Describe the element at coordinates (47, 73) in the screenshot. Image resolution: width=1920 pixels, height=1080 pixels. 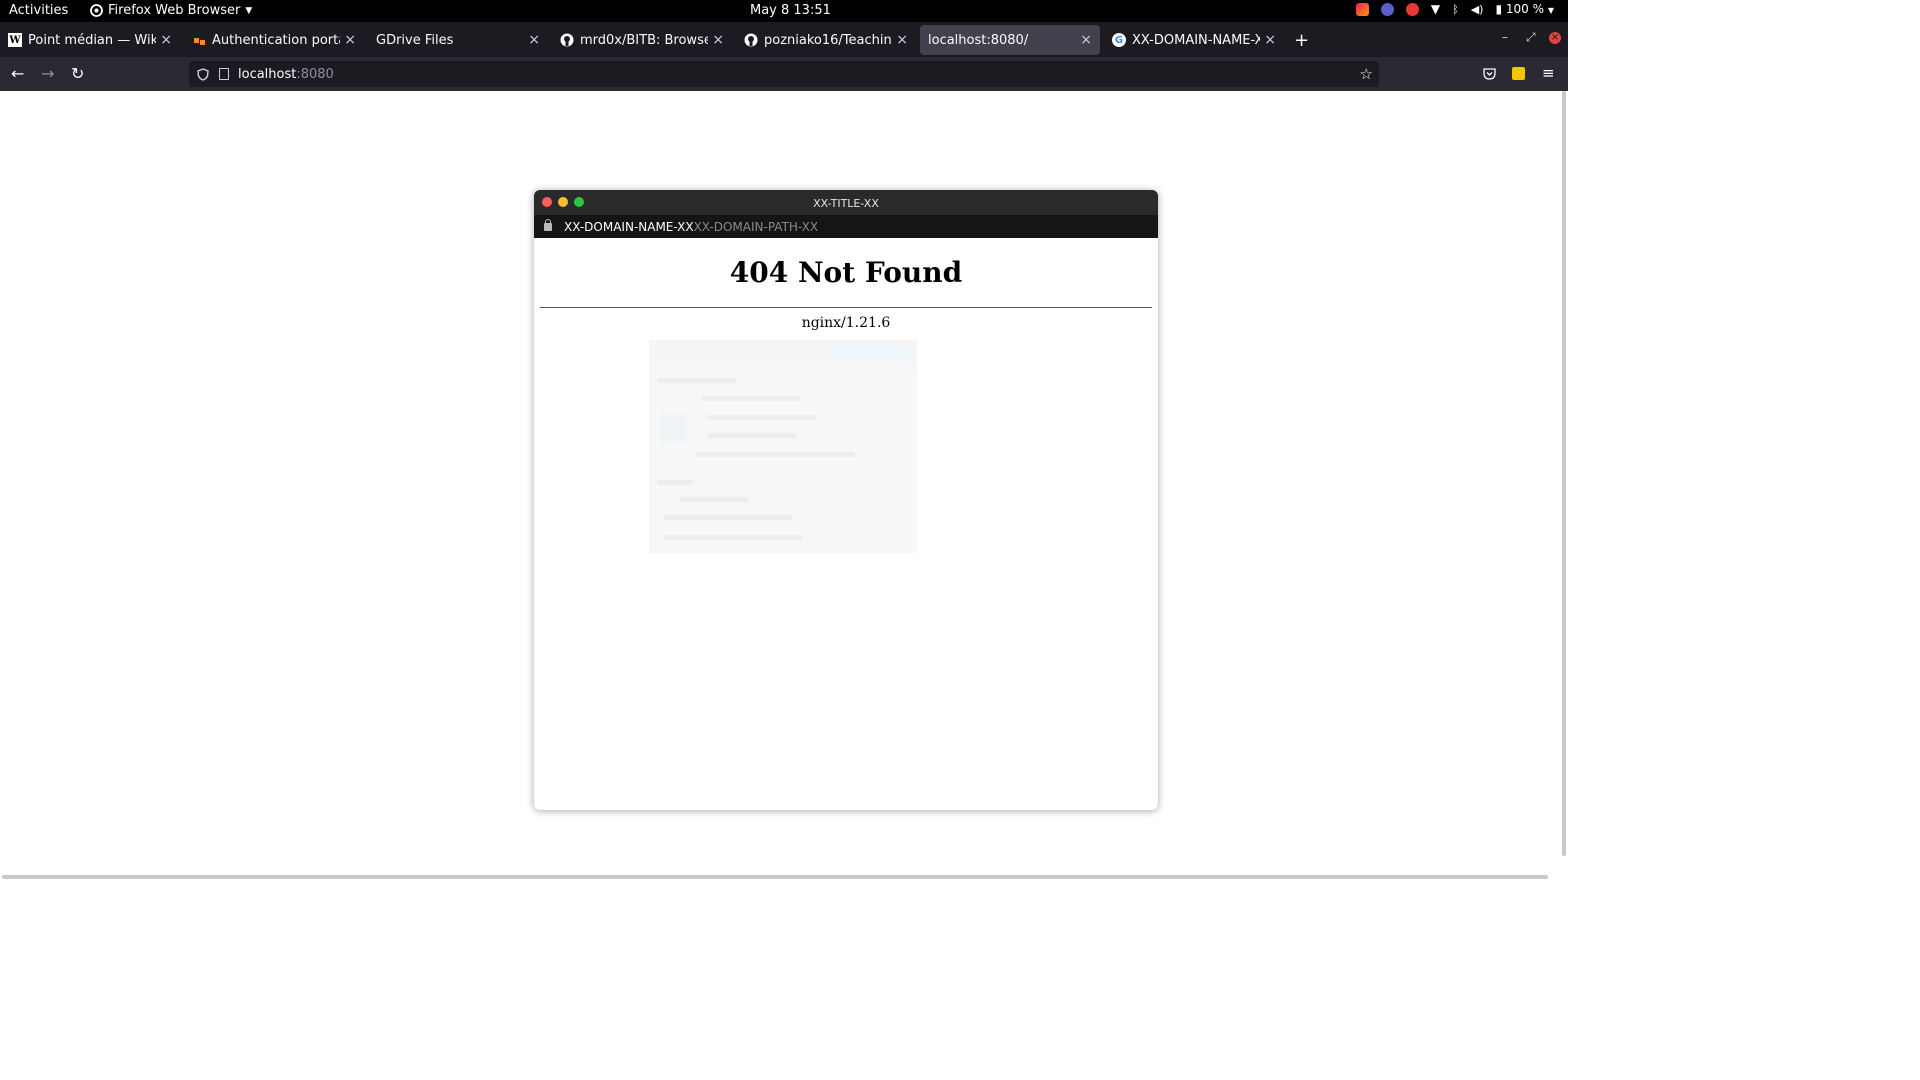
I see `forward-button: →` at that location.